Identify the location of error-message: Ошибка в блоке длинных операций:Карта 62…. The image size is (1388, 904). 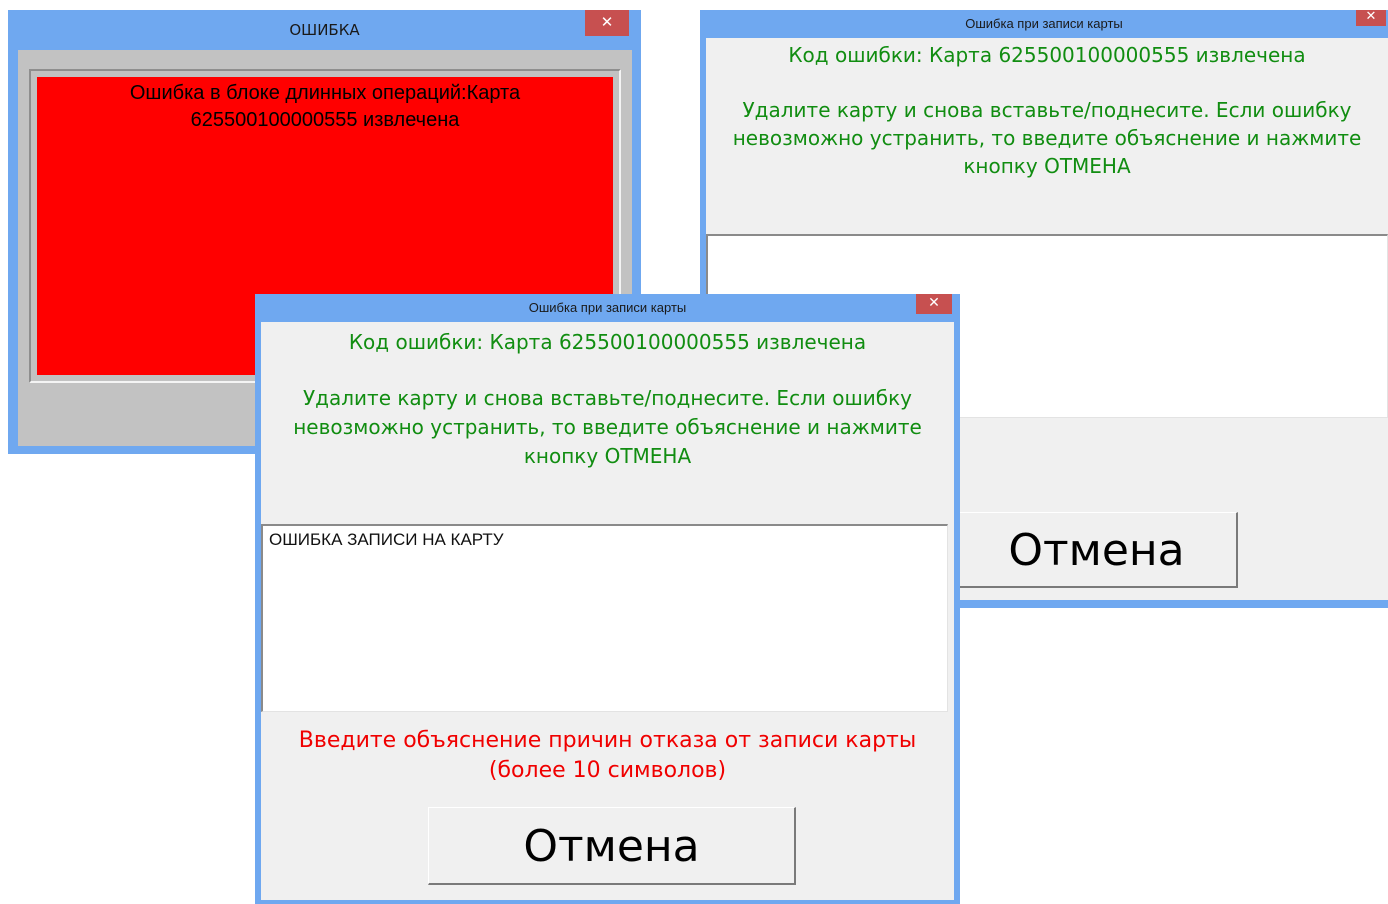
(325, 105).